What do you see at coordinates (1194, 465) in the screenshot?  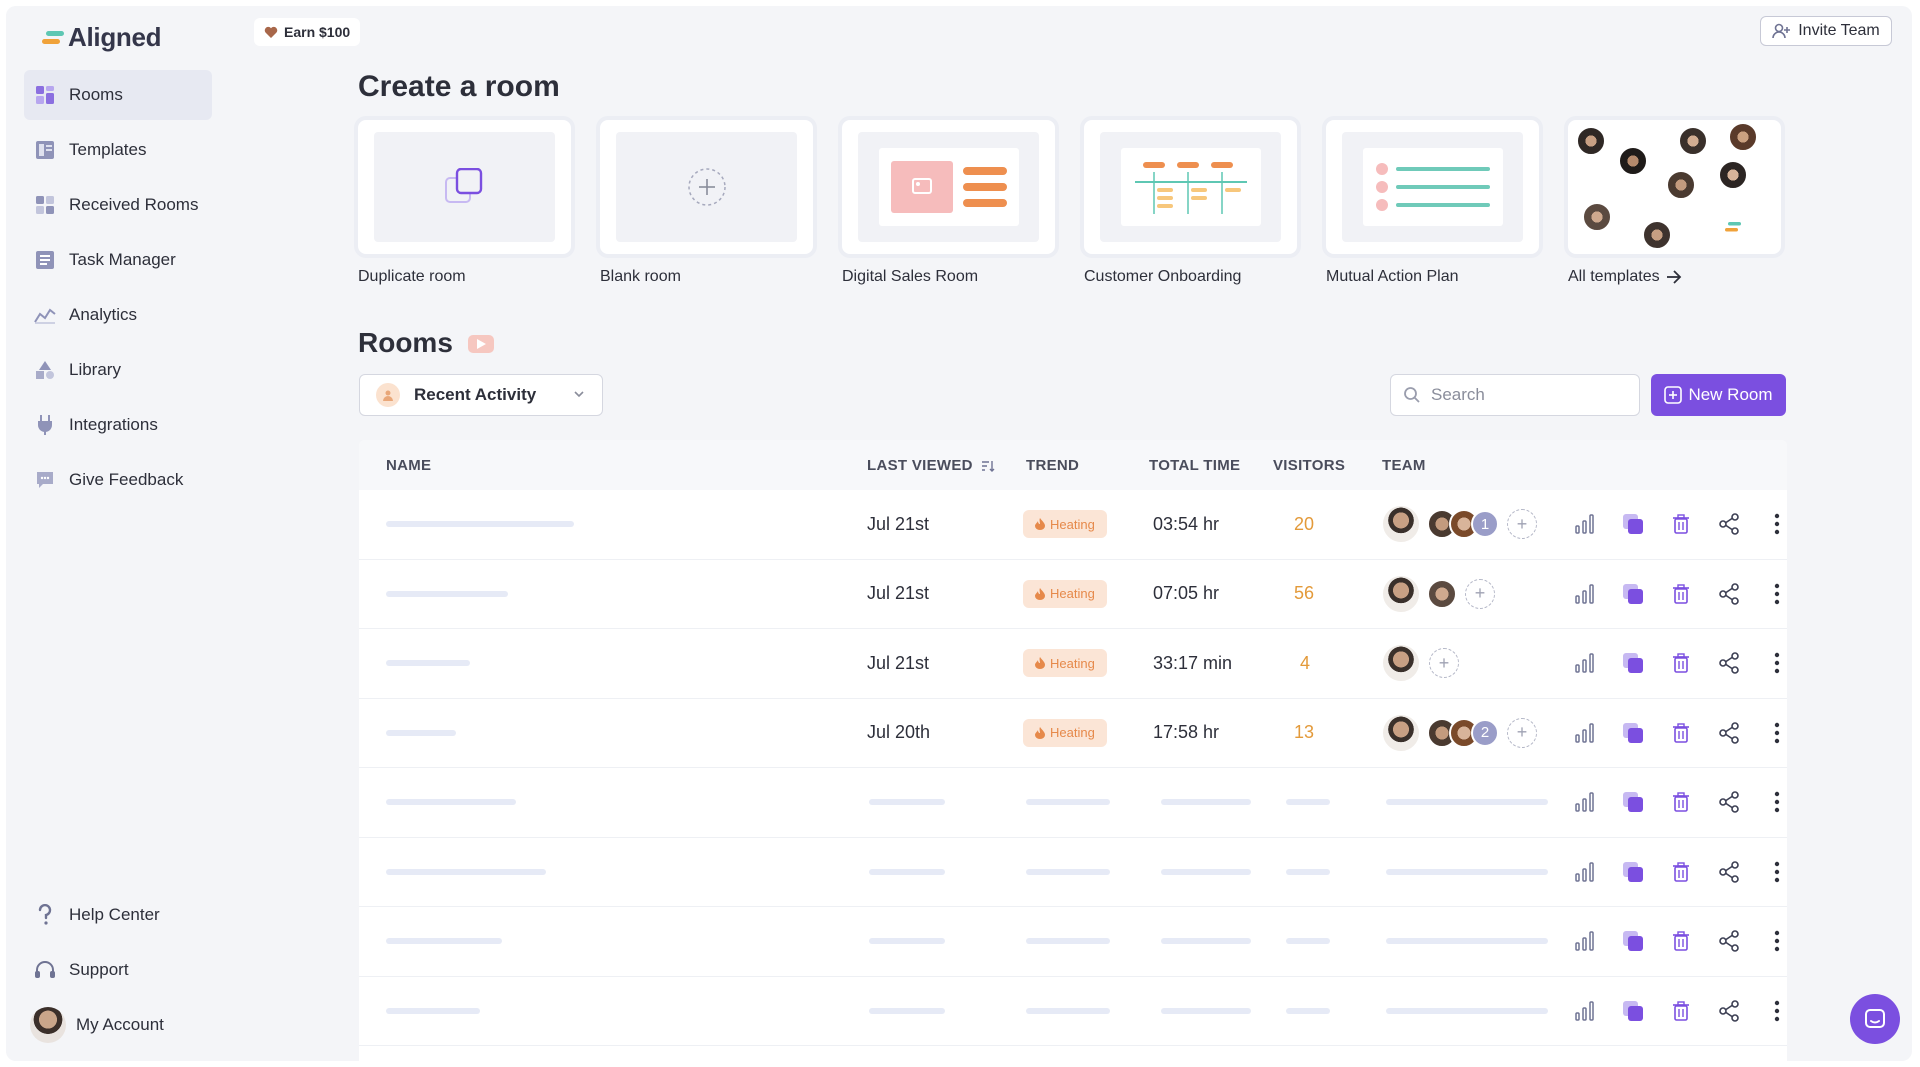 I see `column-header-total-time: TOTAL TIME` at bounding box center [1194, 465].